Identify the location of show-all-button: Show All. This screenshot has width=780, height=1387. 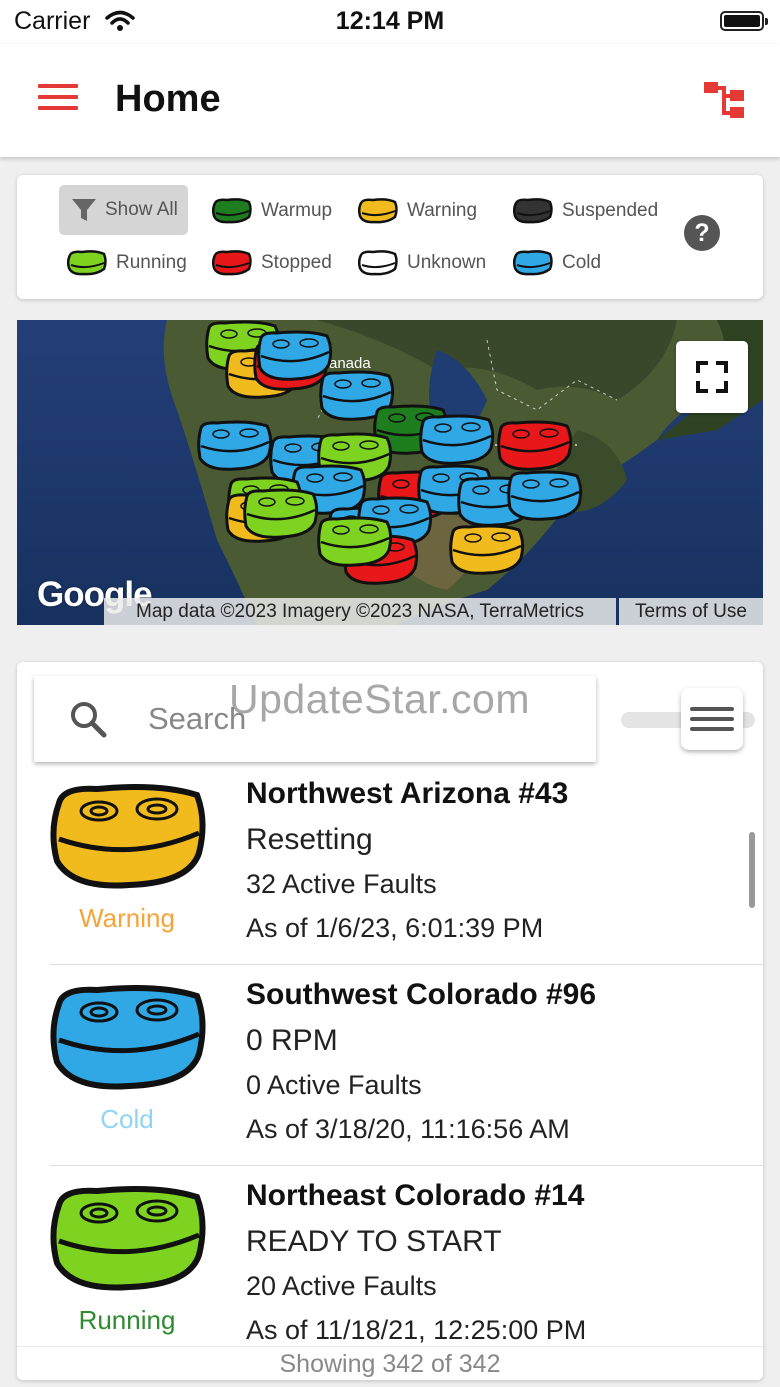
(123, 210).